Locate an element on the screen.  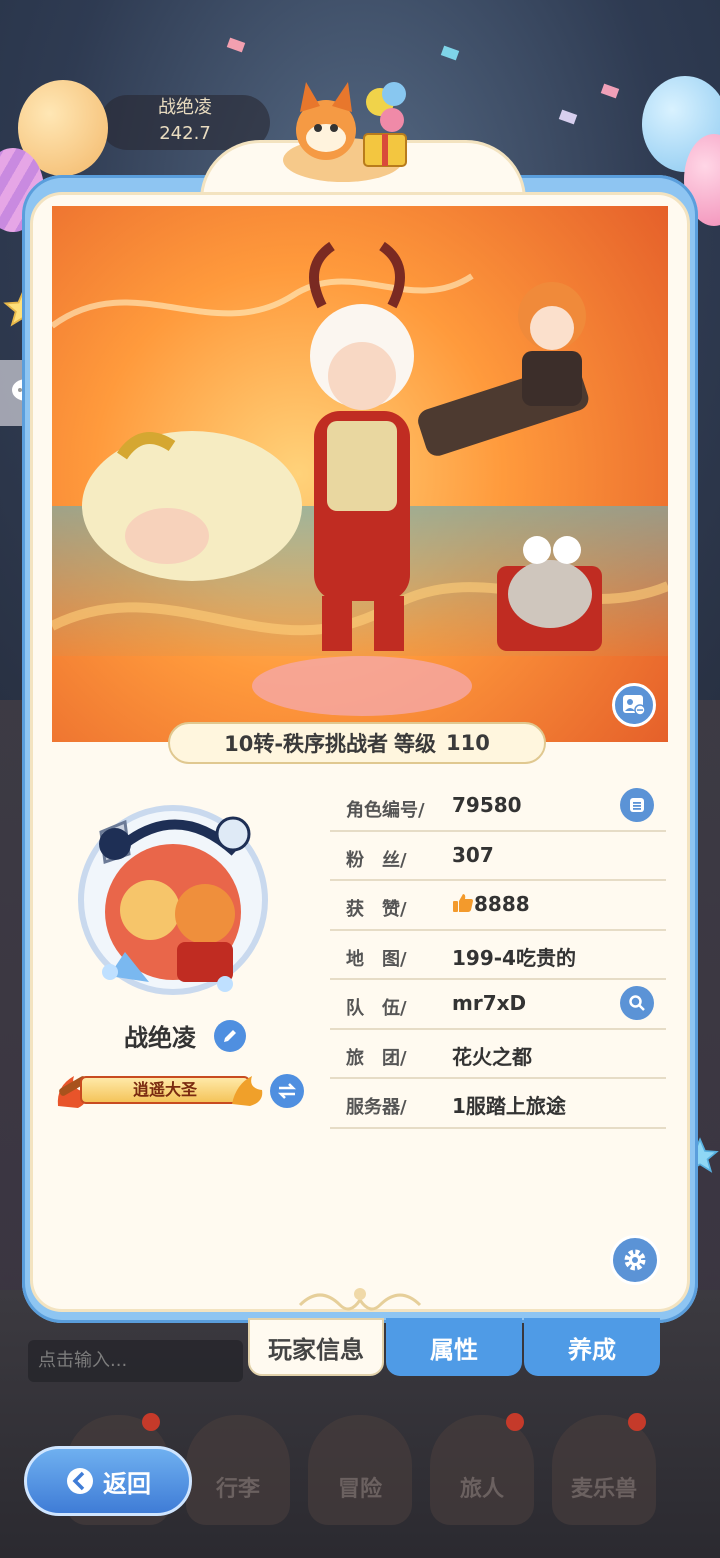
info-row-likes: 获 赞/ 8888 is located at coordinates (498, 906).